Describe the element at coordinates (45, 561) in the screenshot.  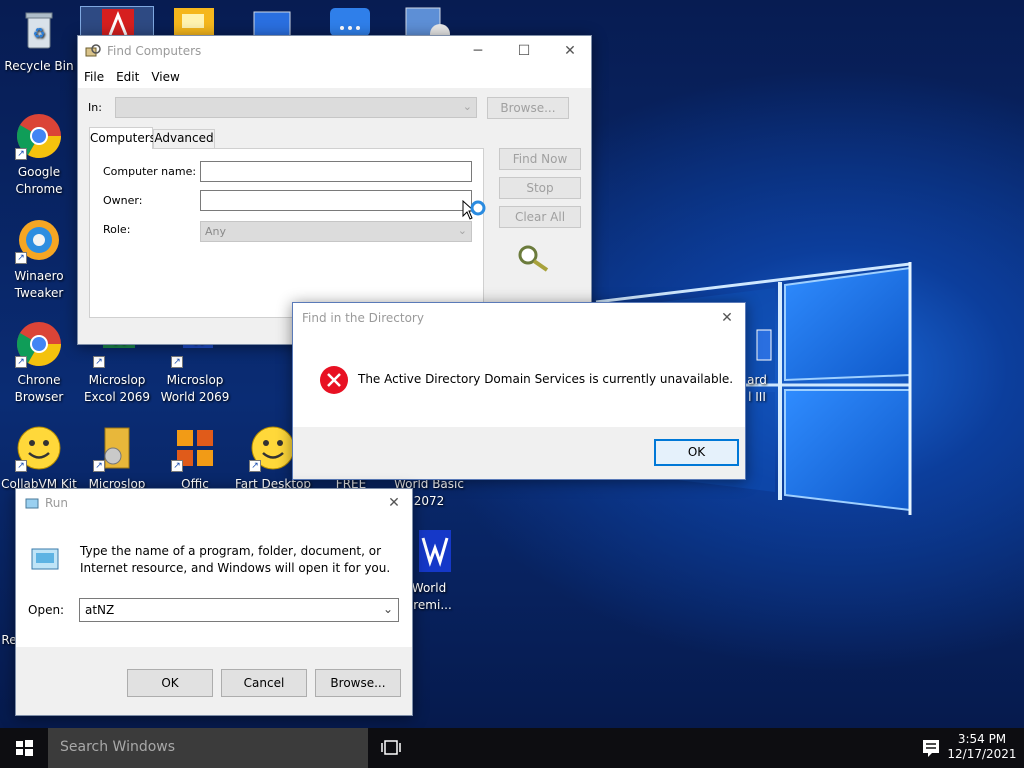
I see `run-program-icon` at that location.